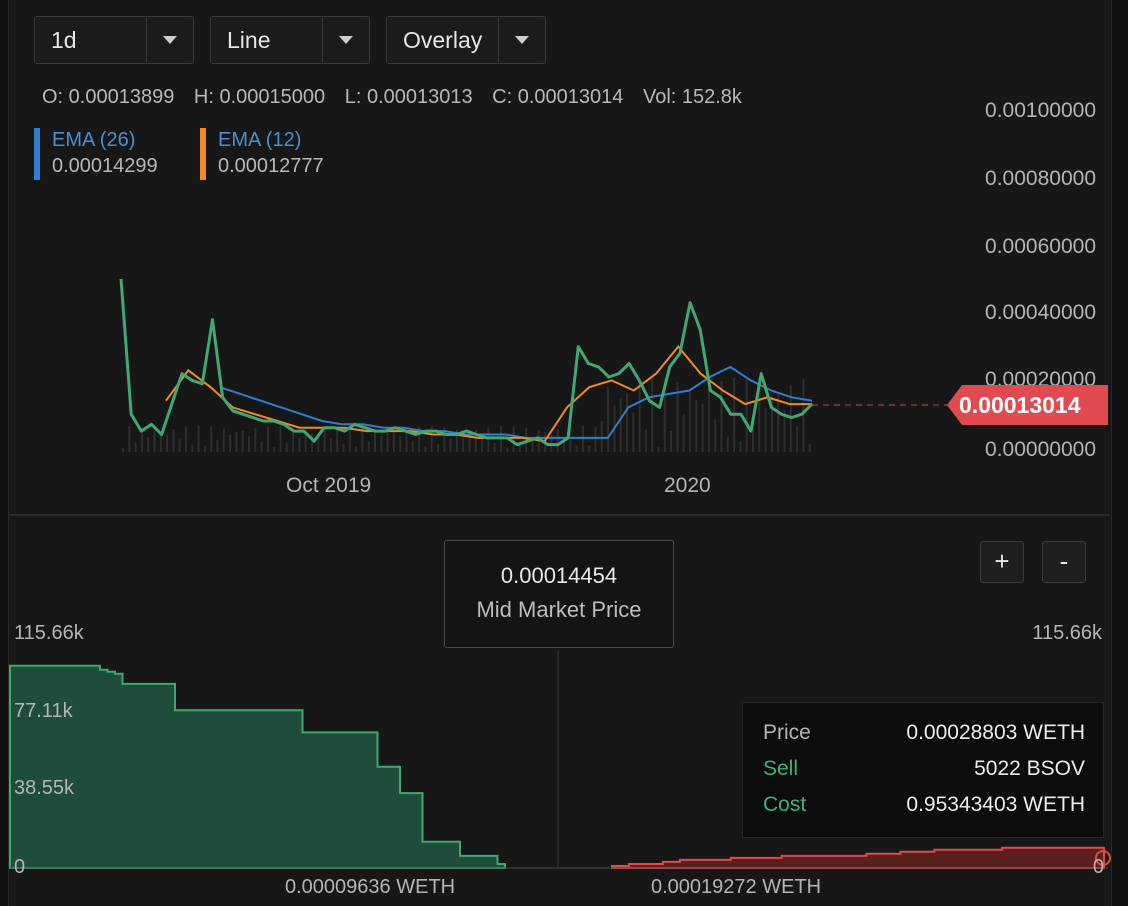 The width and height of the screenshot is (1128, 906). What do you see at coordinates (44, 788) in the screenshot?
I see `depth-y-label: 38.55k` at bounding box center [44, 788].